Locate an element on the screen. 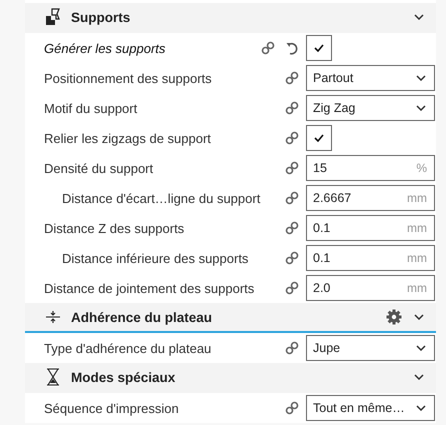  dropdown: Partout is located at coordinates (370, 78).